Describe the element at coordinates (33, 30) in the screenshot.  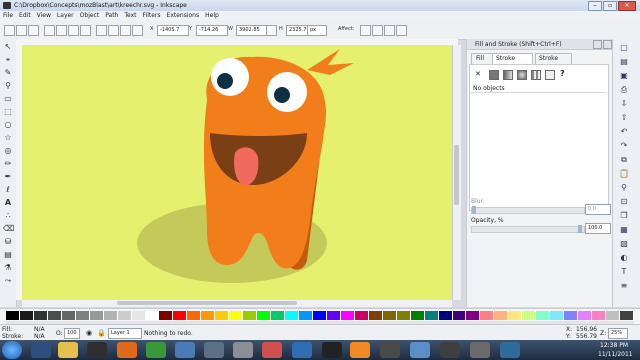
I see `deselect-icon` at that location.